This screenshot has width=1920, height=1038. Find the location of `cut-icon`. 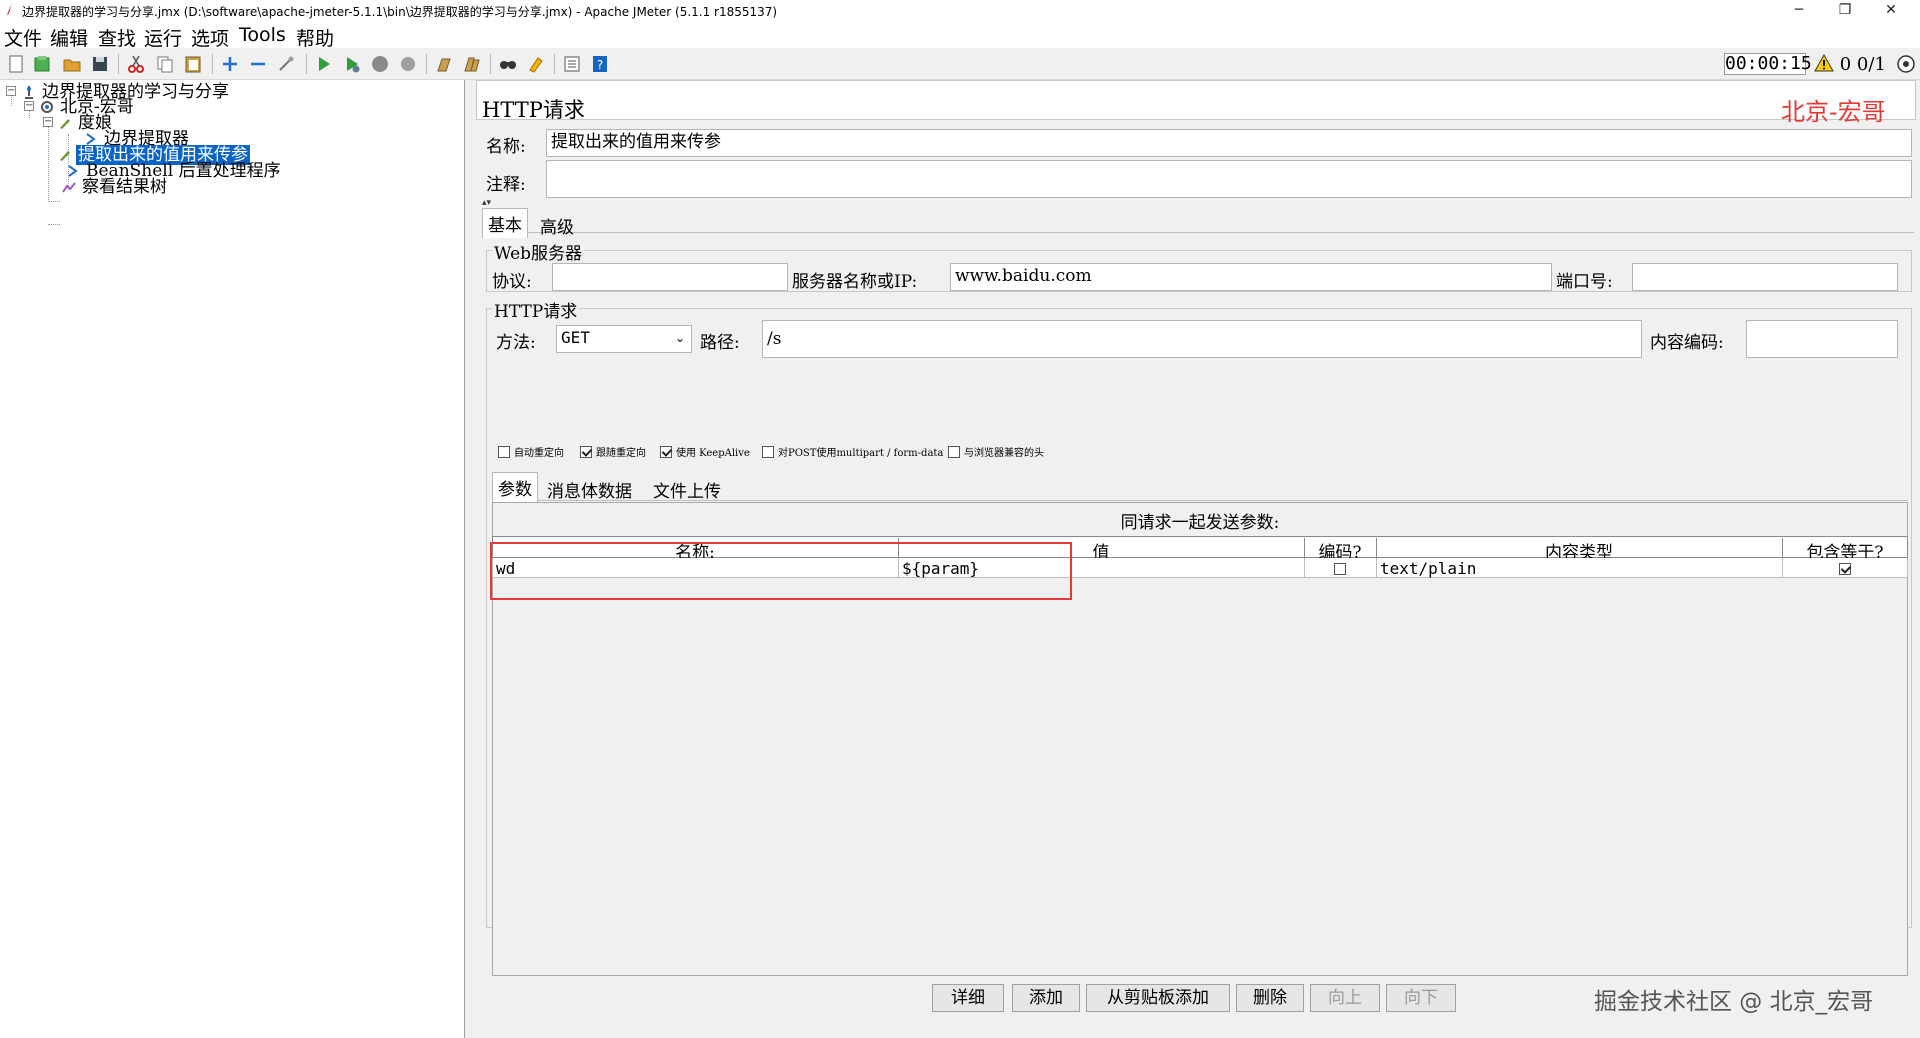

cut-icon is located at coordinates (136, 64).